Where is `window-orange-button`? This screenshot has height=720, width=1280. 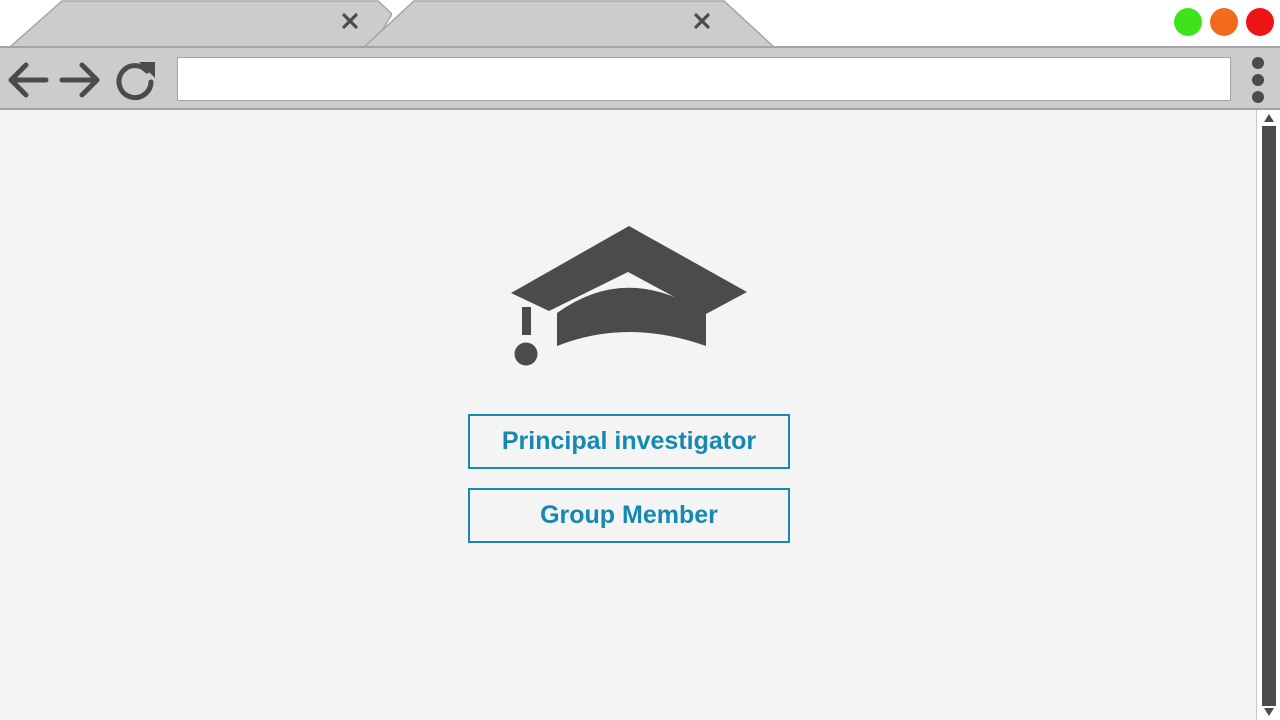 window-orange-button is located at coordinates (1224, 22).